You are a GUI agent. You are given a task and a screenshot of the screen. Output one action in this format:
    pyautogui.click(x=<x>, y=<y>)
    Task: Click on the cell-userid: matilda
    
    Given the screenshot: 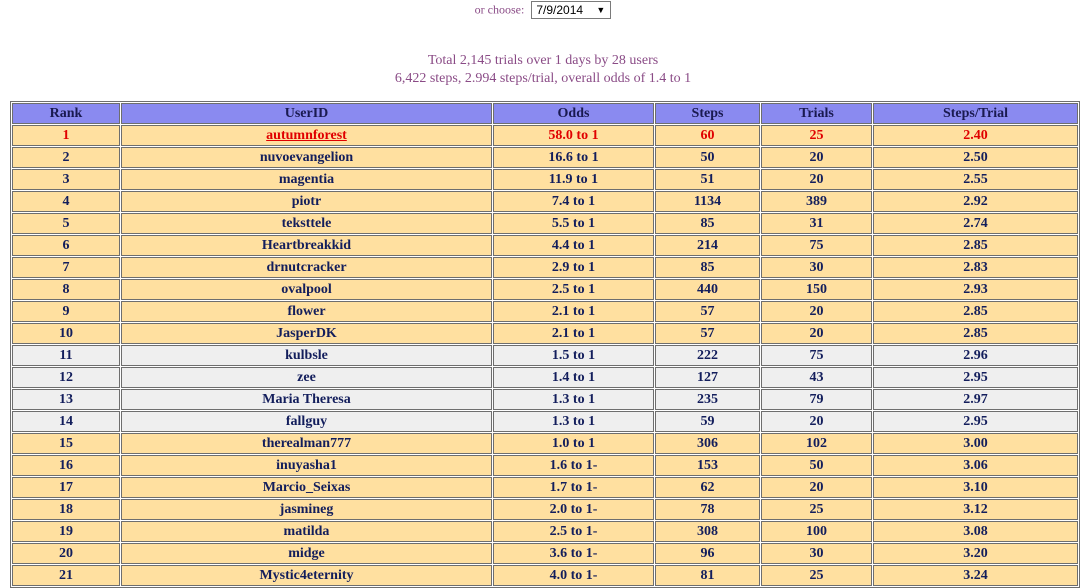 What is the action you would take?
    pyautogui.click(x=306, y=531)
    